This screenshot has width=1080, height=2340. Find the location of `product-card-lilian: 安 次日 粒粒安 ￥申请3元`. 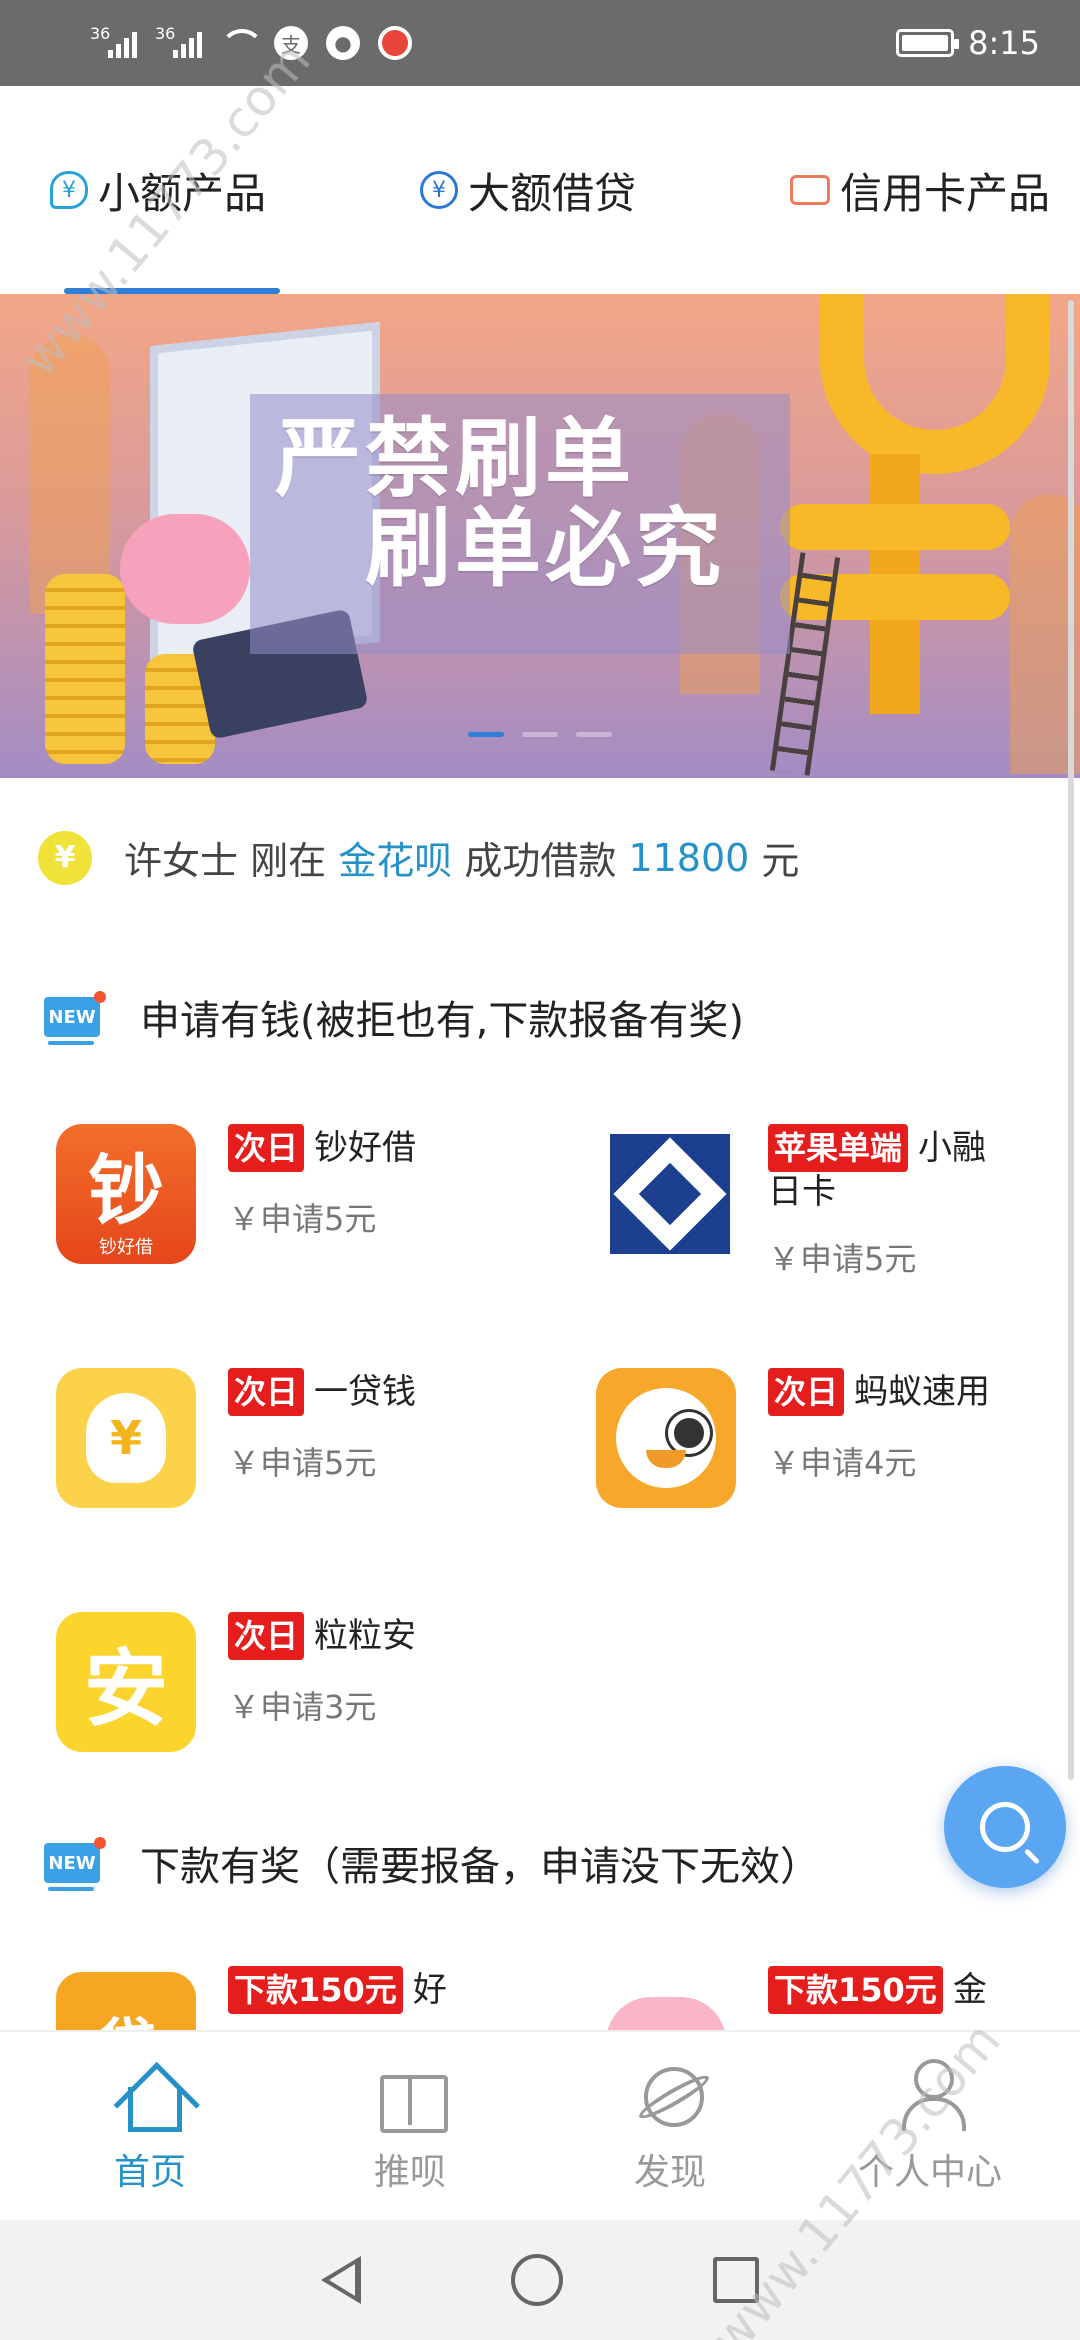

product-card-lilian: 安 次日 粒粒安 ￥申请3元 is located at coordinates (306, 1697).